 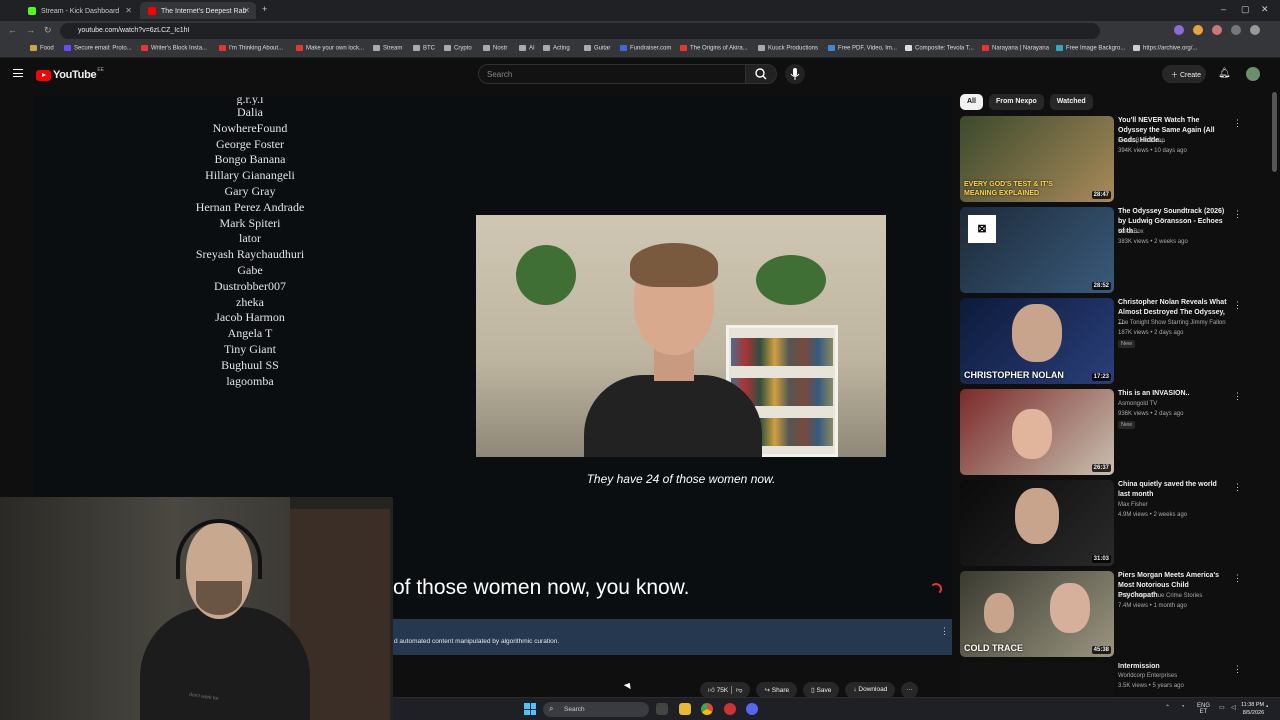 I want to click on bookmark-folder: Nostr, so click(x=495, y=48).